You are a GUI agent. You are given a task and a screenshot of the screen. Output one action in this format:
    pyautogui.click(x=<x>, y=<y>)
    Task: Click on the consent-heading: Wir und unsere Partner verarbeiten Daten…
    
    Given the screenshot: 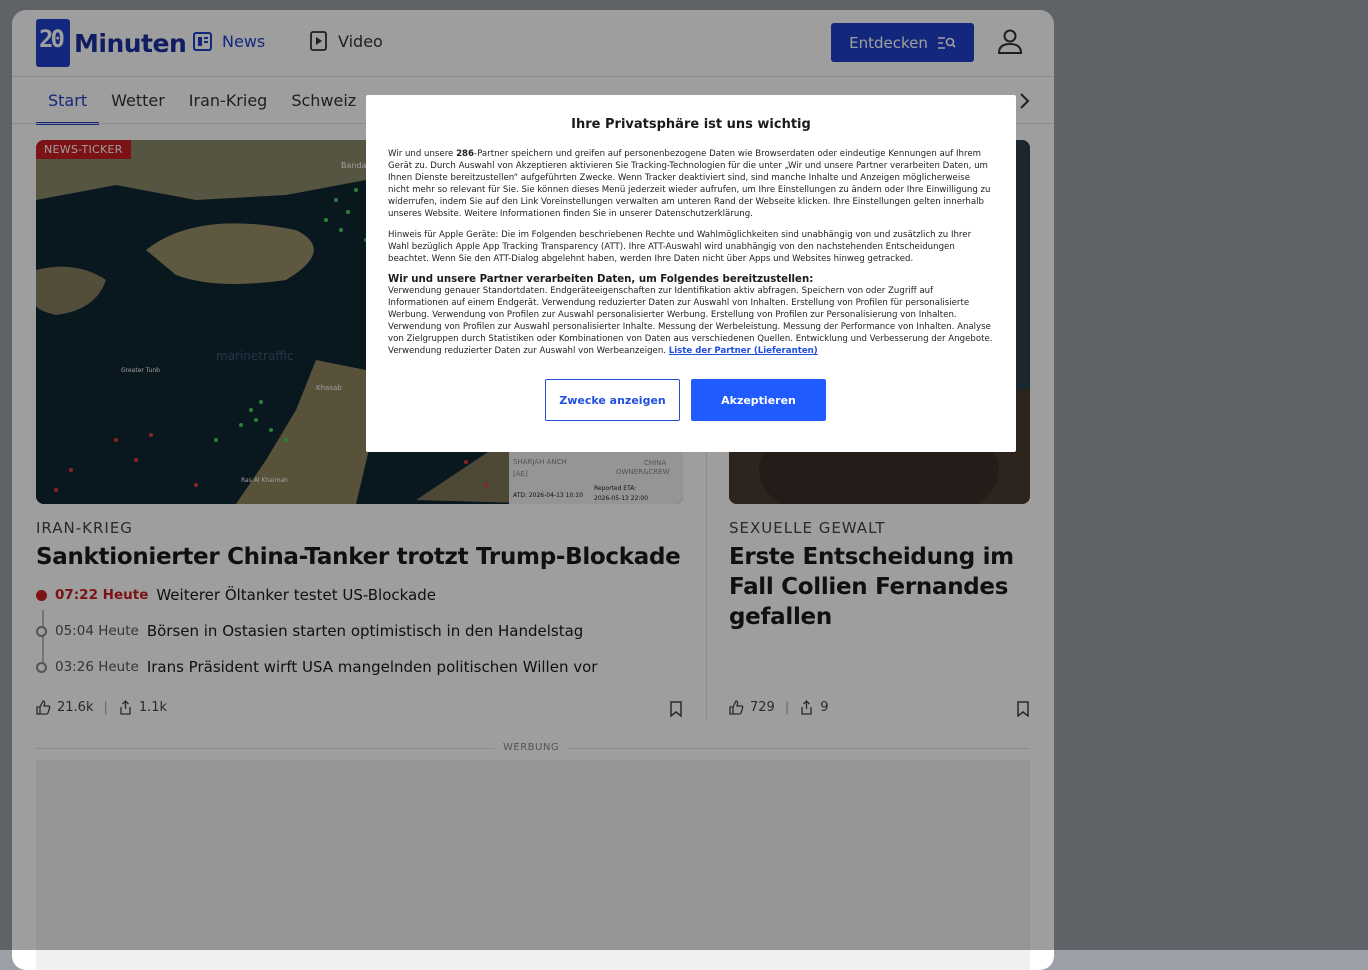 What is the action you would take?
    pyautogui.click(x=601, y=279)
    